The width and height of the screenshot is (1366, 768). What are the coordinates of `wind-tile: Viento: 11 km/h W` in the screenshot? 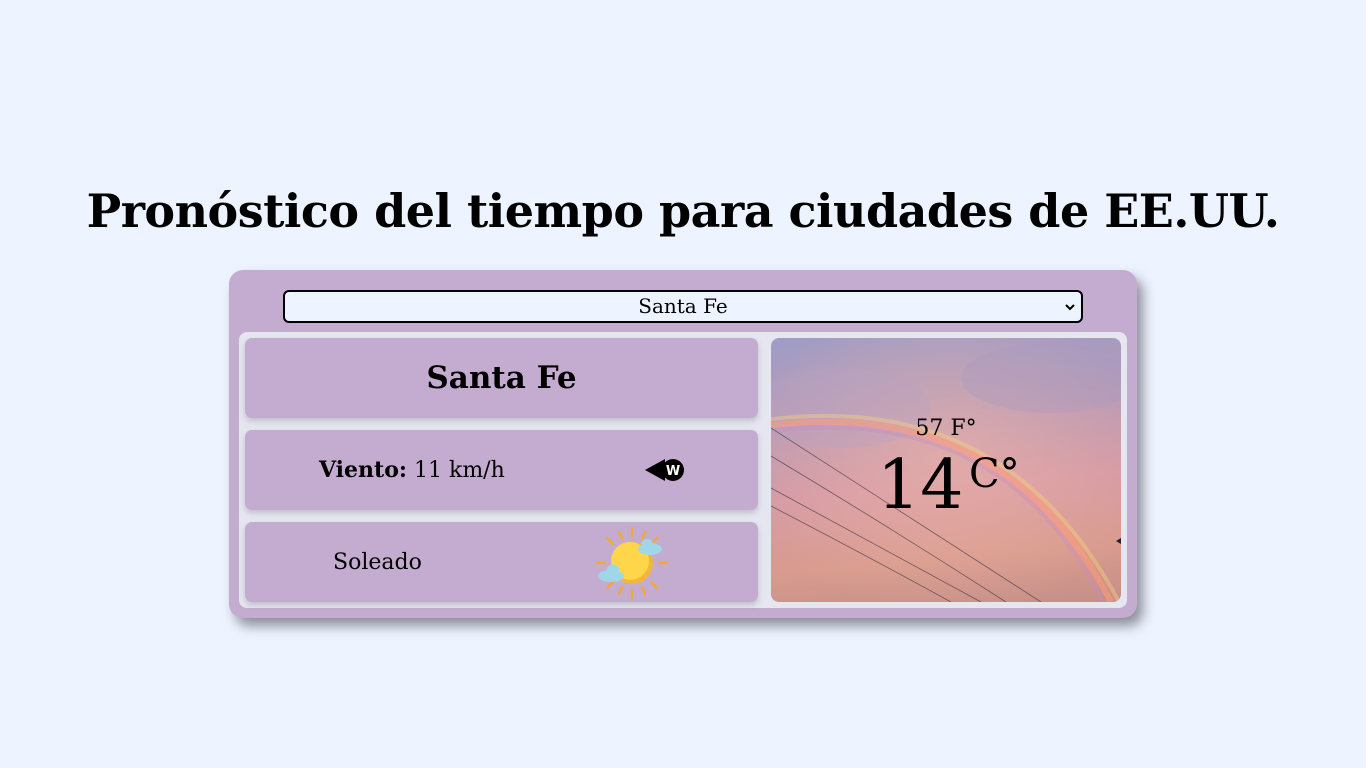 It's located at (501, 470).